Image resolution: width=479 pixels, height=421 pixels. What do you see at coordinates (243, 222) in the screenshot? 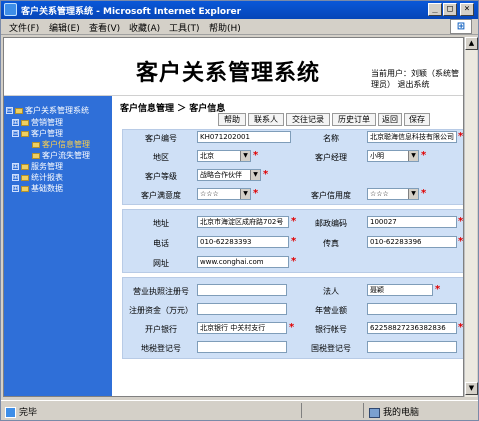
I see `address-field: 北京市海淀区成府路702号` at bounding box center [243, 222].